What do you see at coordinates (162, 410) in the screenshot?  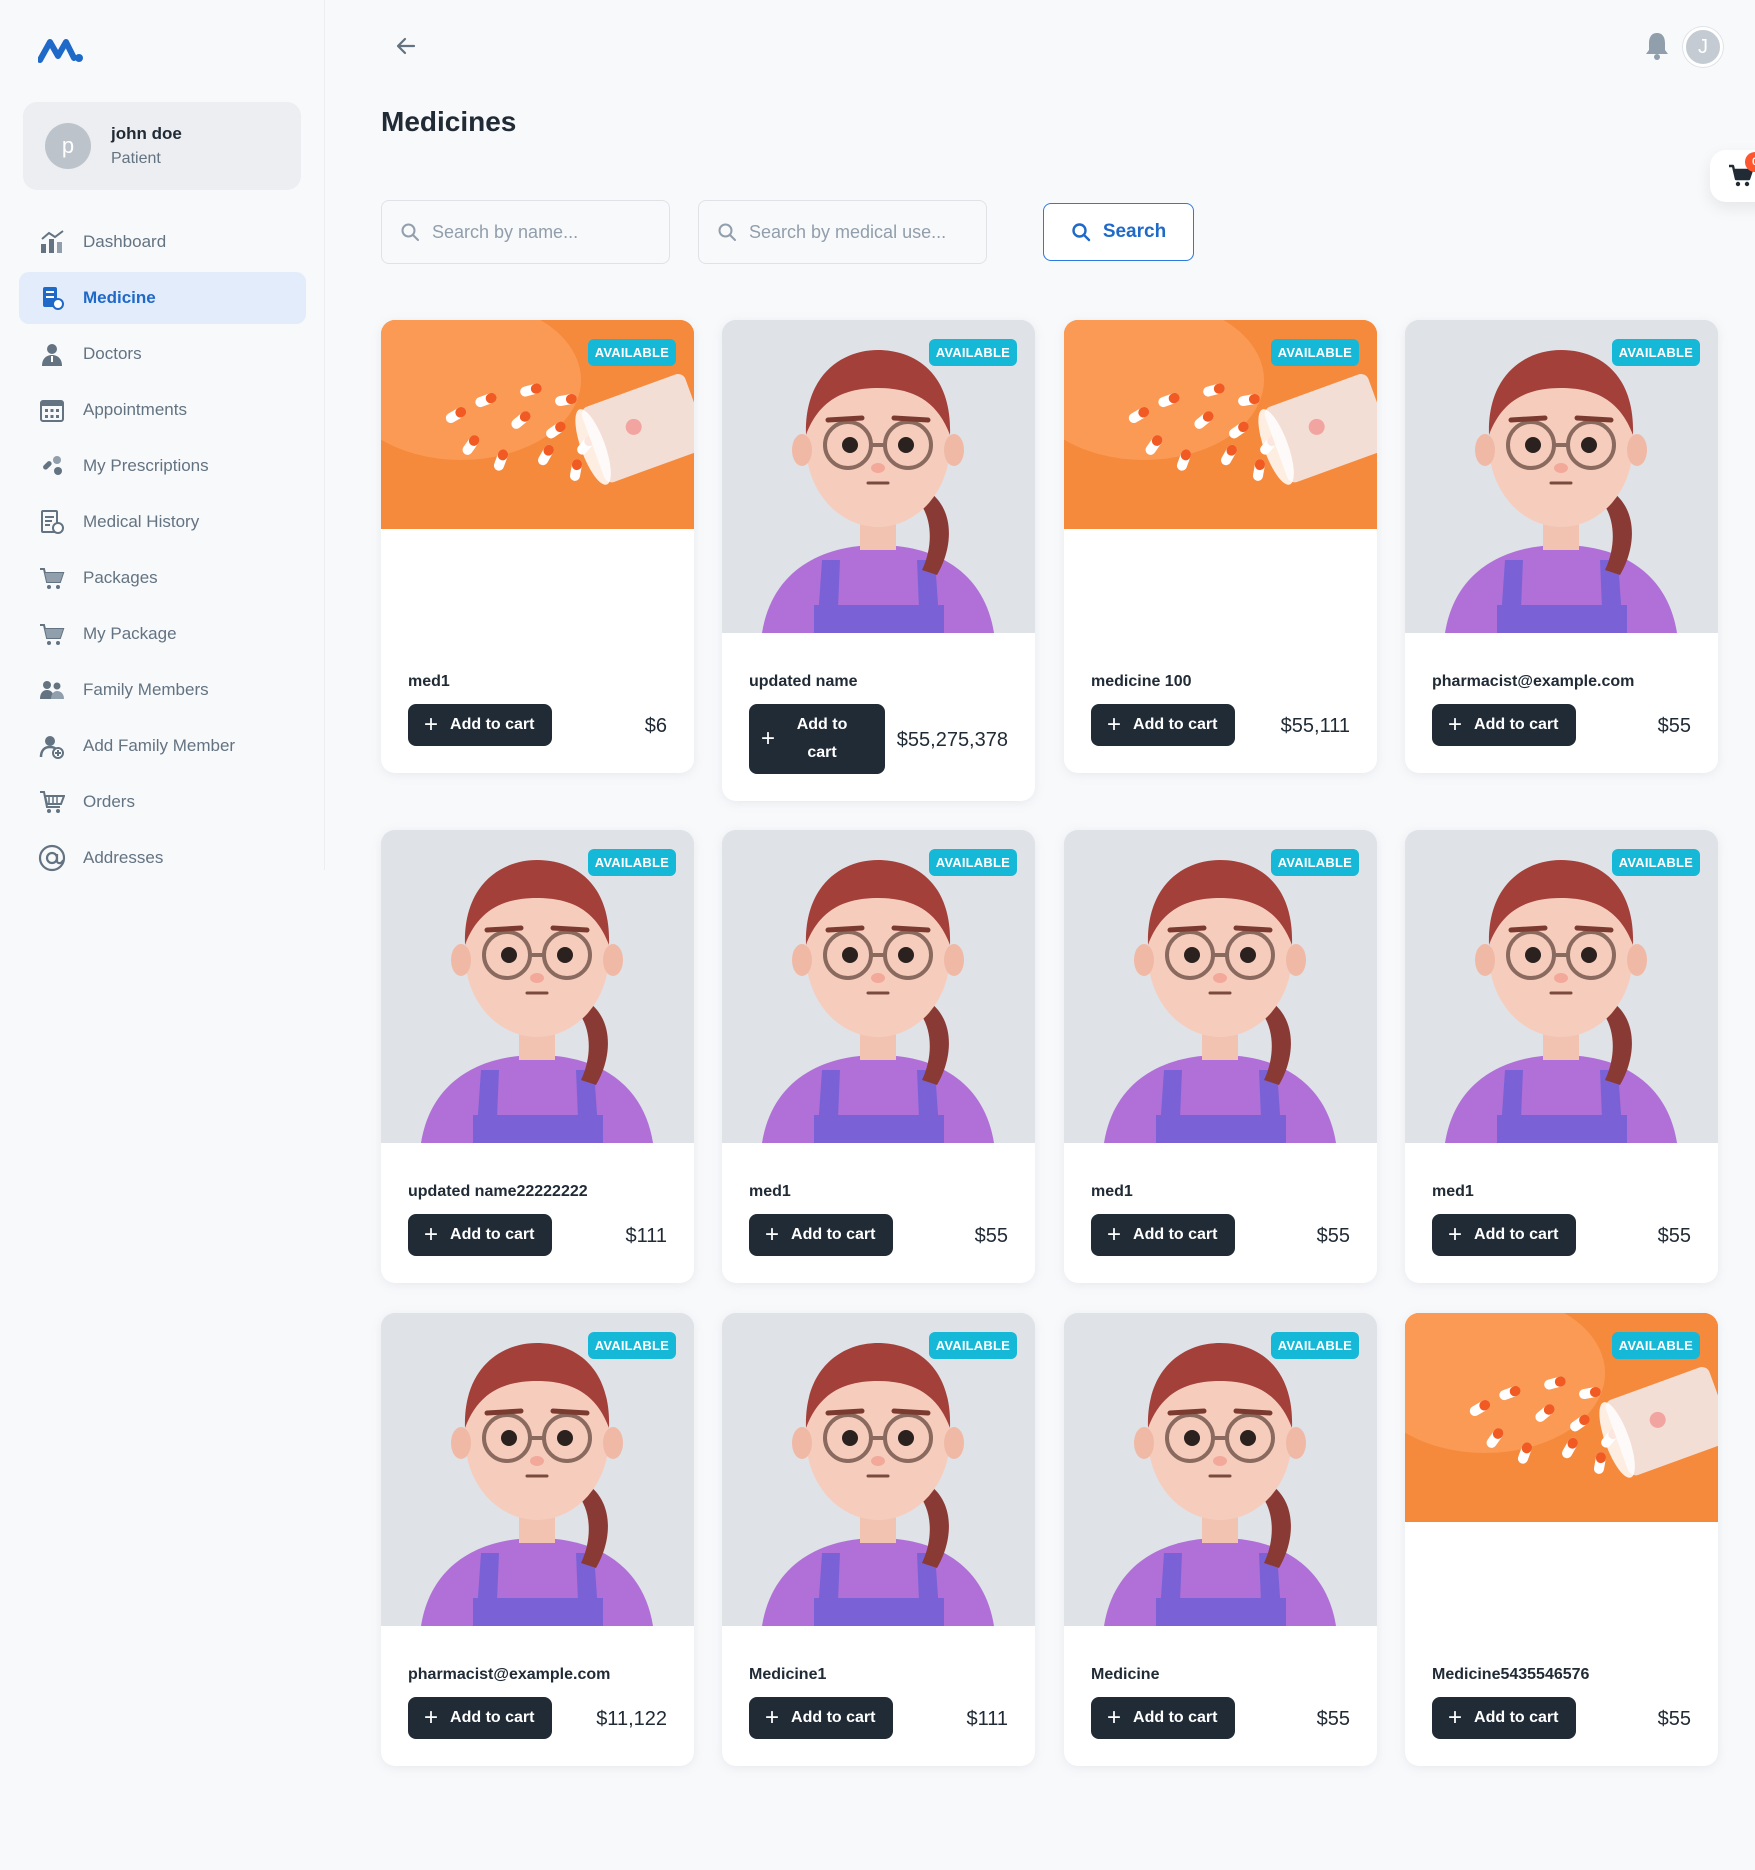 I see `sidebar-item-appointments: Appointments` at bounding box center [162, 410].